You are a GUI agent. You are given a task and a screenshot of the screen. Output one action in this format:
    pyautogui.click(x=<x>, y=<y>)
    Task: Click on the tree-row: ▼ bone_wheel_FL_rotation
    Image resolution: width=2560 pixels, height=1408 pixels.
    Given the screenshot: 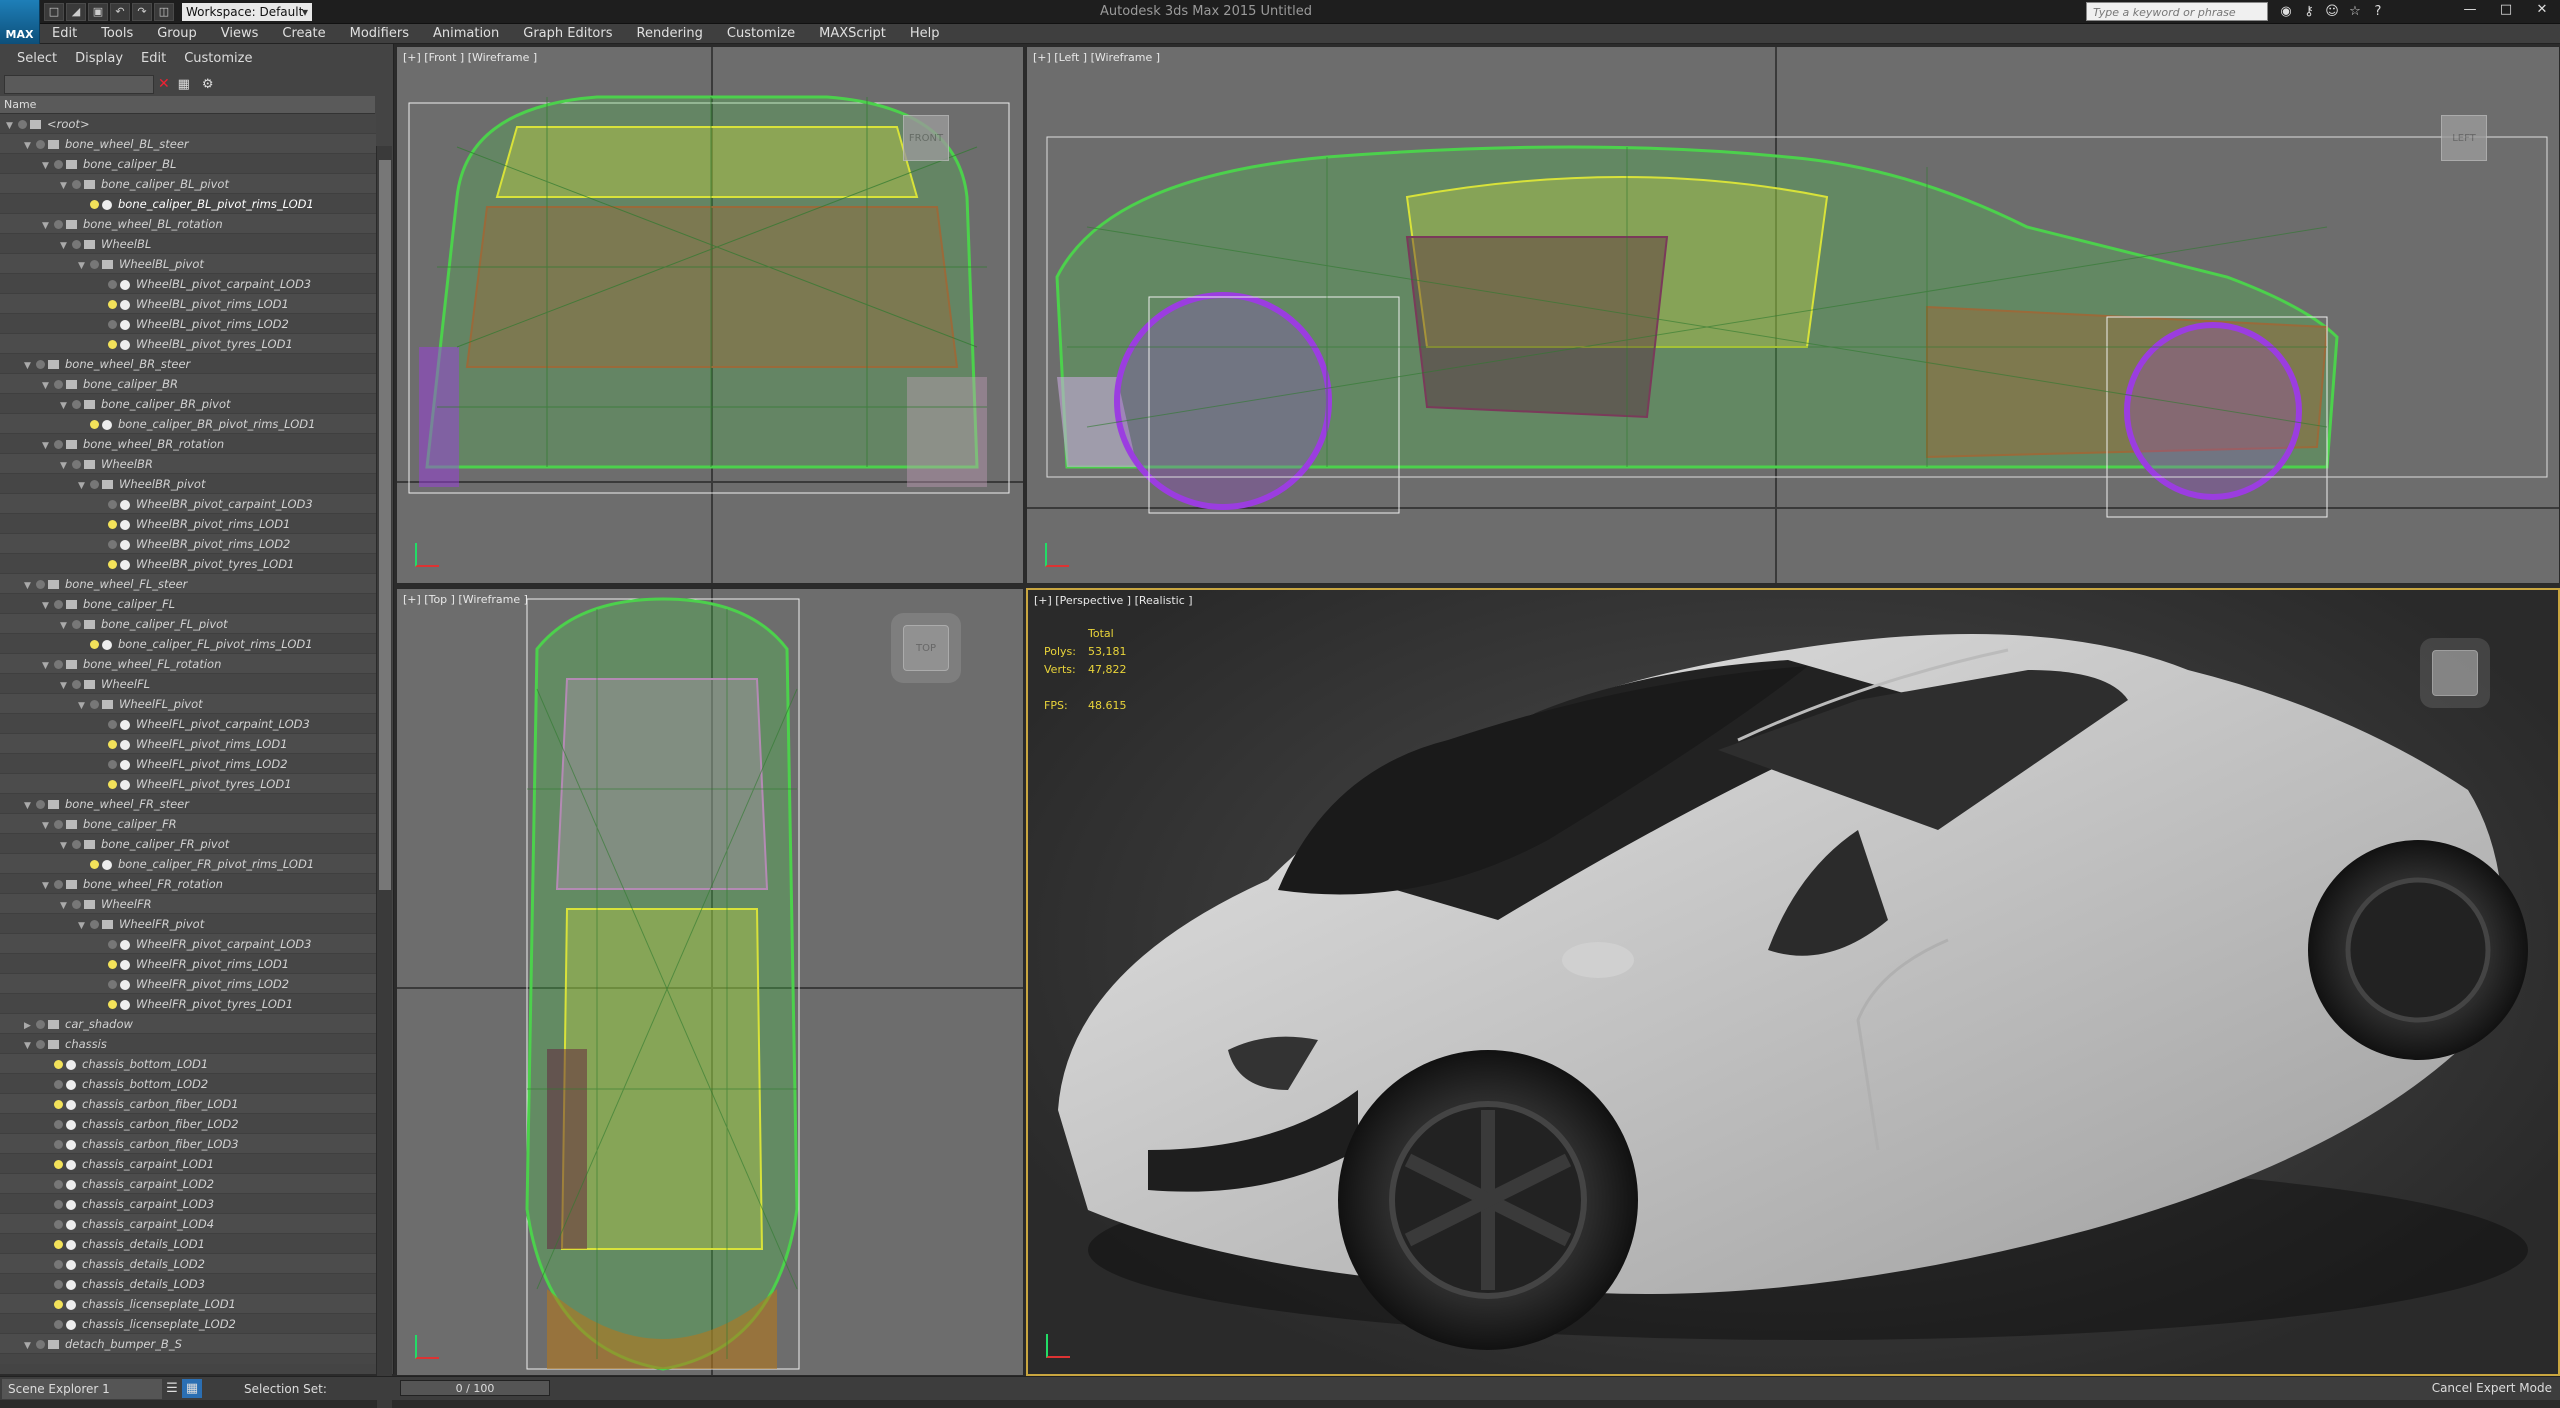 What is the action you would take?
    pyautogui.click(x=188, y=664)
    